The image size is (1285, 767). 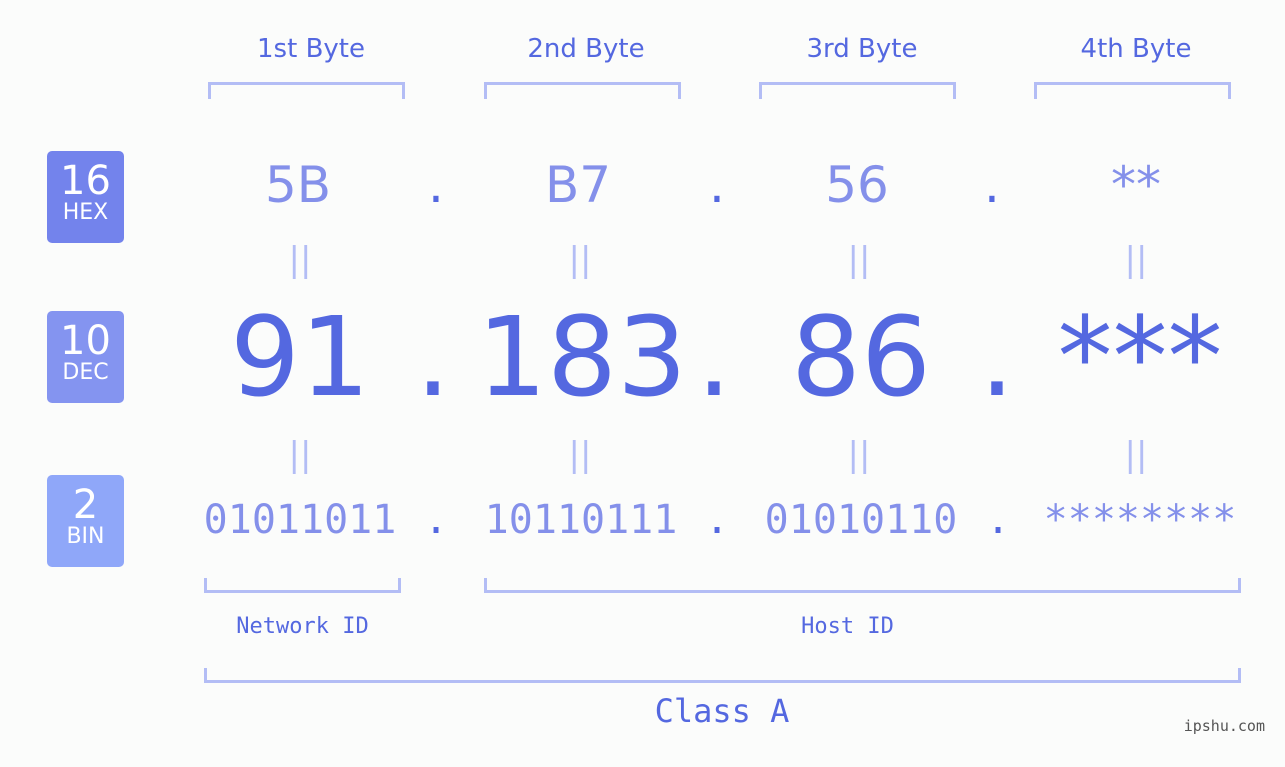 What do you see at coordinates (861, 520) in the screenshot?
I see `bin-byte-3: 01010110` at bounding box center [861, 520].